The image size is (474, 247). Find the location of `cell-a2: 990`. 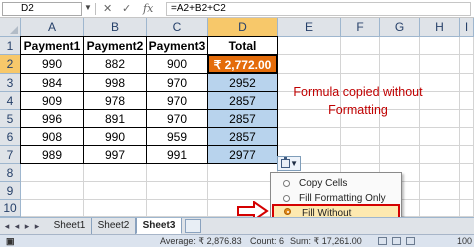

cell-a2: 990 is located at coordinates (52, 64).